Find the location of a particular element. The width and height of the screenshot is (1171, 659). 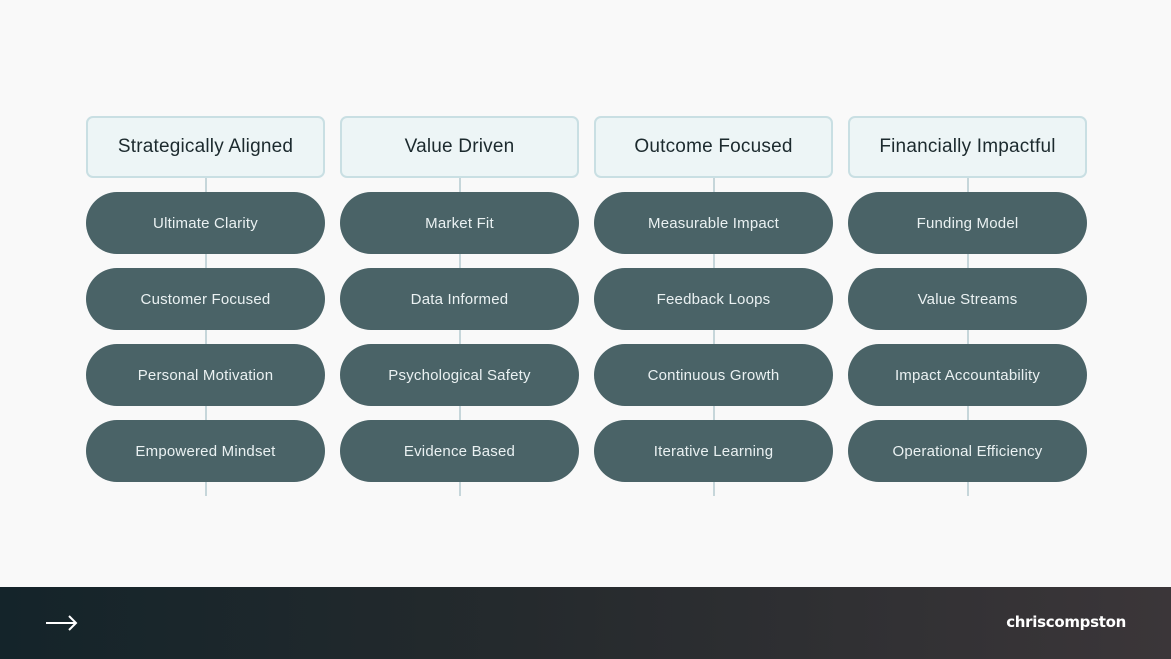

pill-item: Operational Efficiency is located at coordinates (967, 451).